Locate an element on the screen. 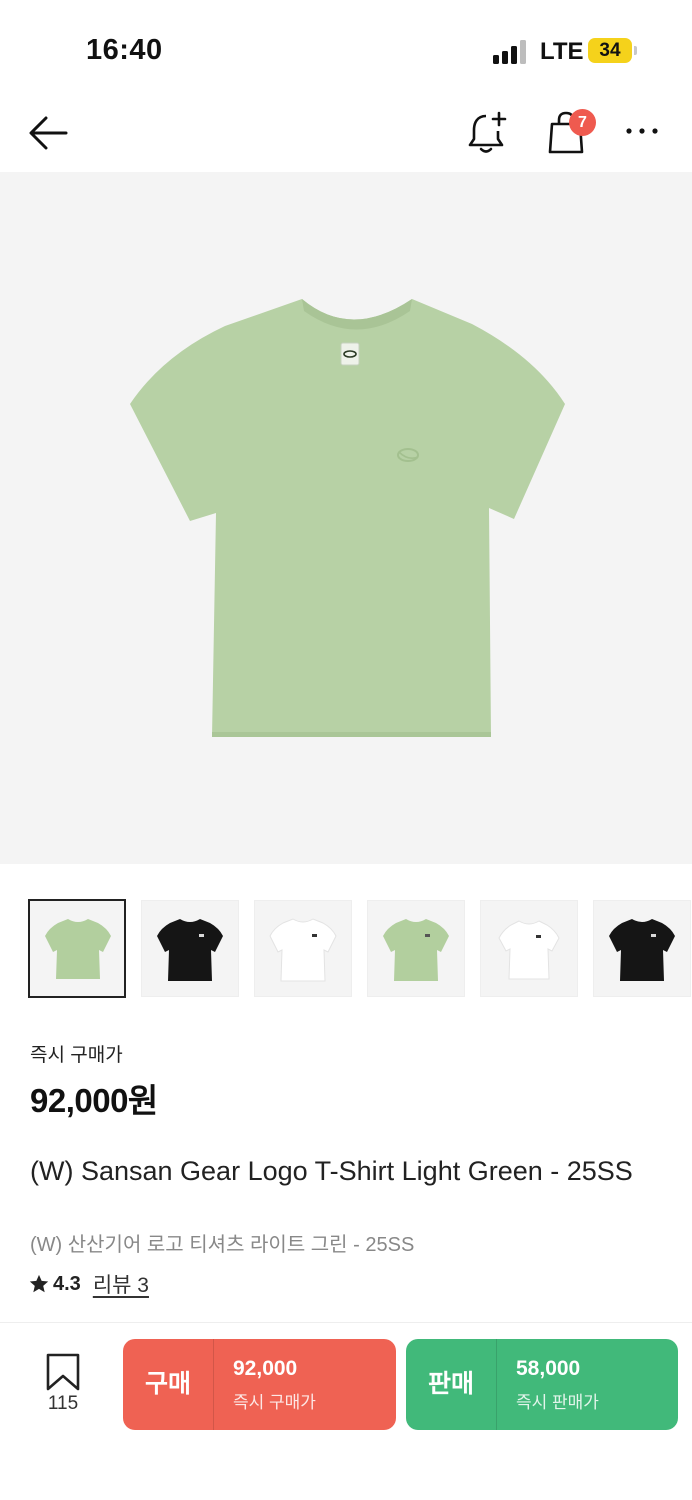 This screenshot has width=692, height=1500. price-label: 즉시 구매가 is located at coordinates (76, 1055).